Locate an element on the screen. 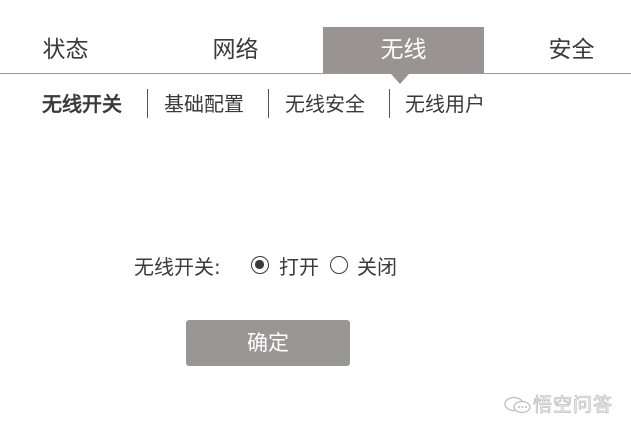  subtab-basic-config: 基础配置 is located at coordinates (204, 104).